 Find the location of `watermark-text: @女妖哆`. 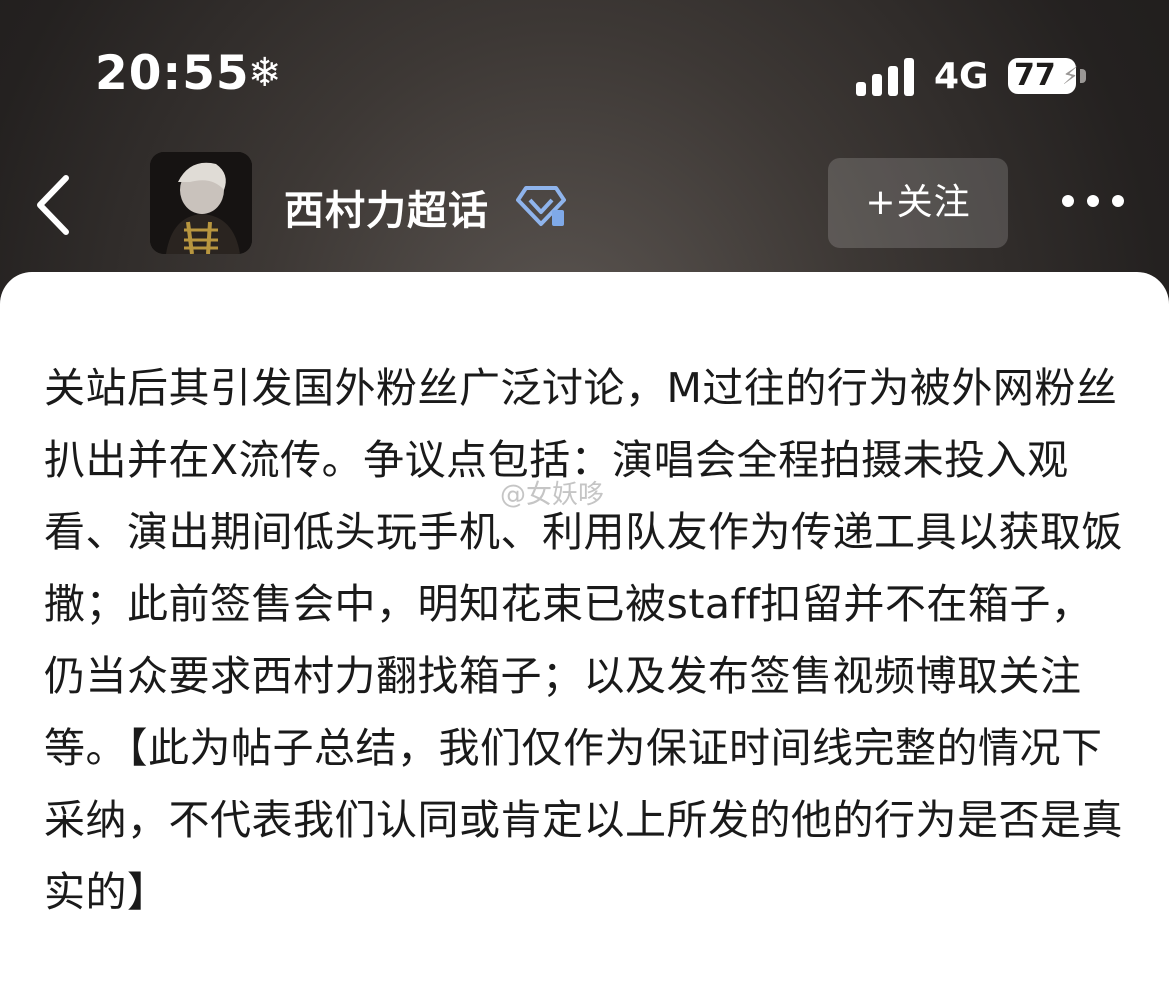

watermark-text: @女妖哆 is located at coordinates (552, 495).